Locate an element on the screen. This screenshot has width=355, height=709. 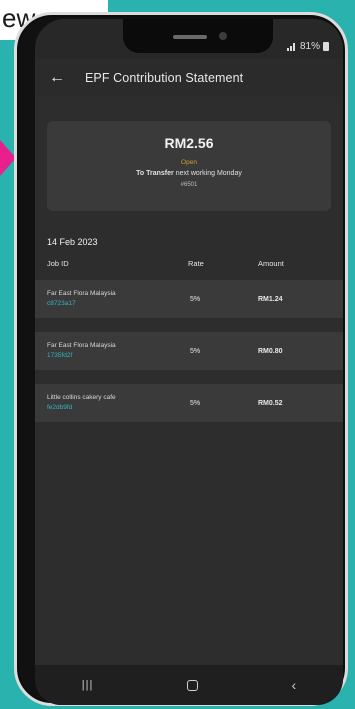
home-icon is located at coordinates (192, 685).